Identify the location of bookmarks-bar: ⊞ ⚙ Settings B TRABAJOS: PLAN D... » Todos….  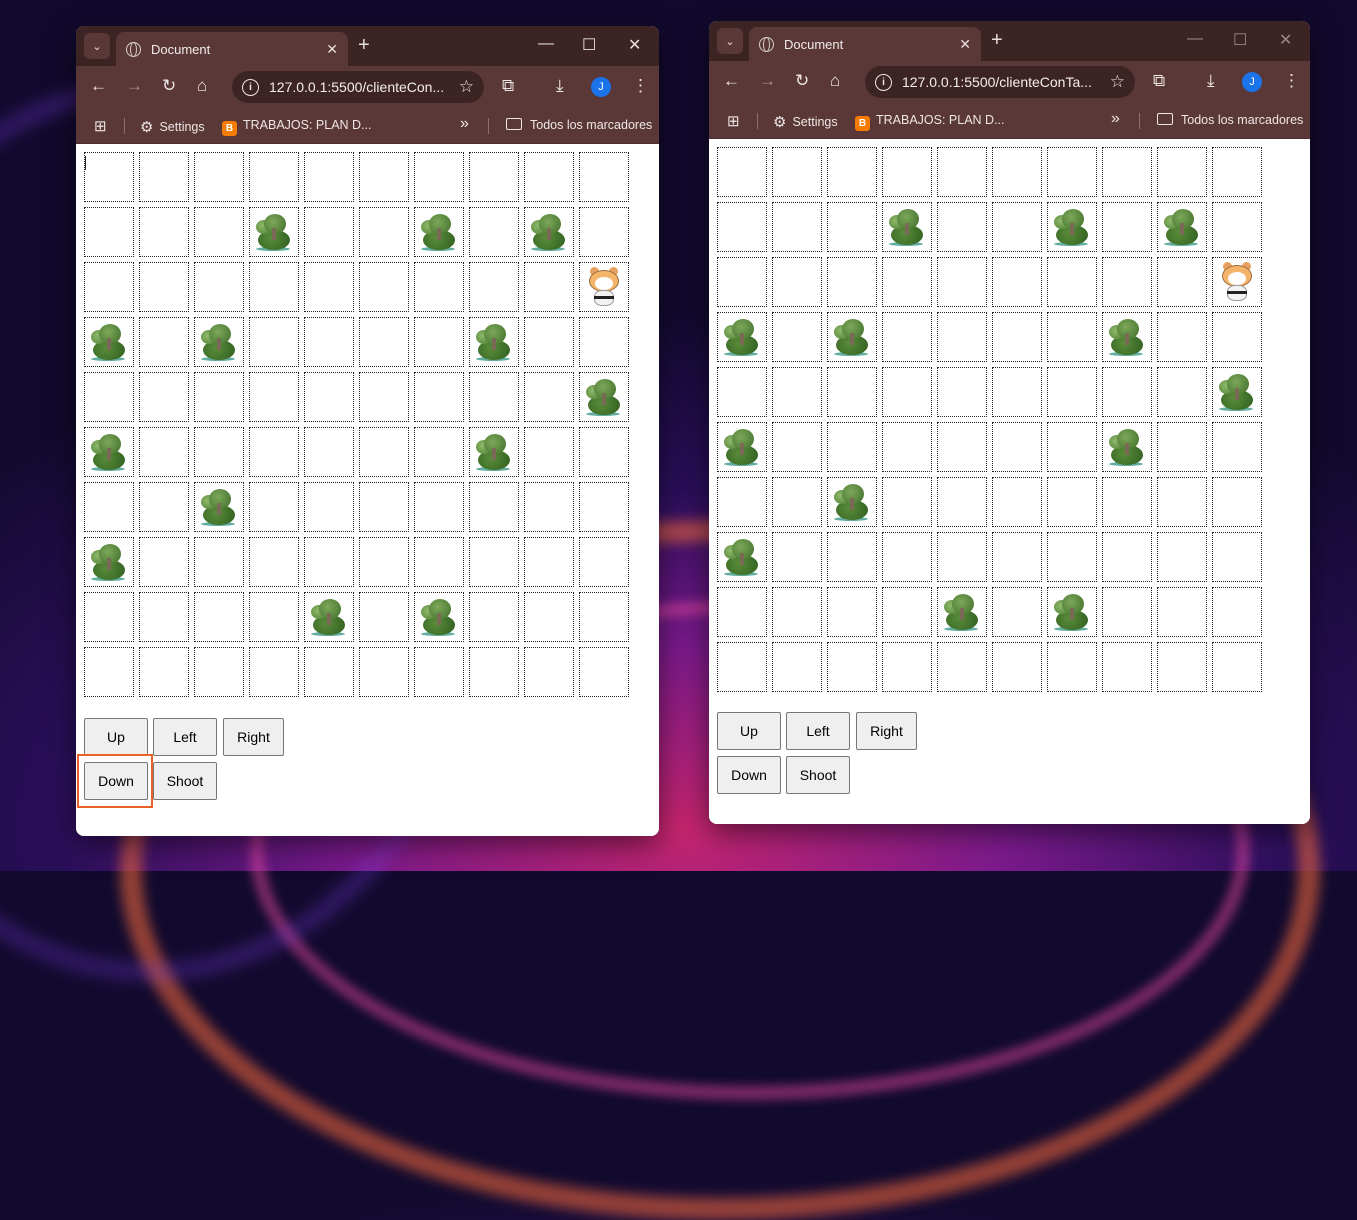
(367, 126).